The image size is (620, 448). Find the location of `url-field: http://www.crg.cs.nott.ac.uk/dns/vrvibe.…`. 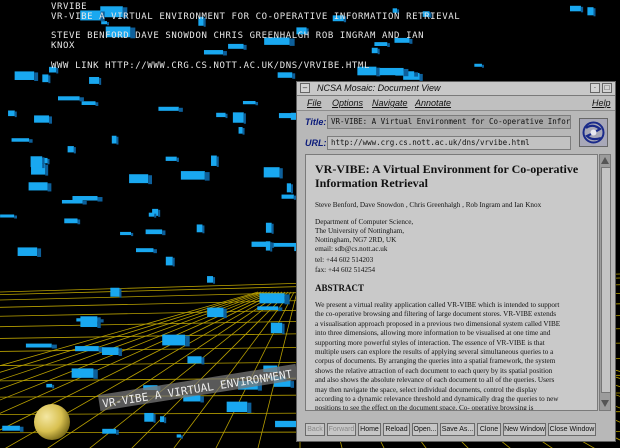

url-field: http://www.crg.cs.nott.ac.uk/dns/vrvibe.… is located at coordinates (449, 143).